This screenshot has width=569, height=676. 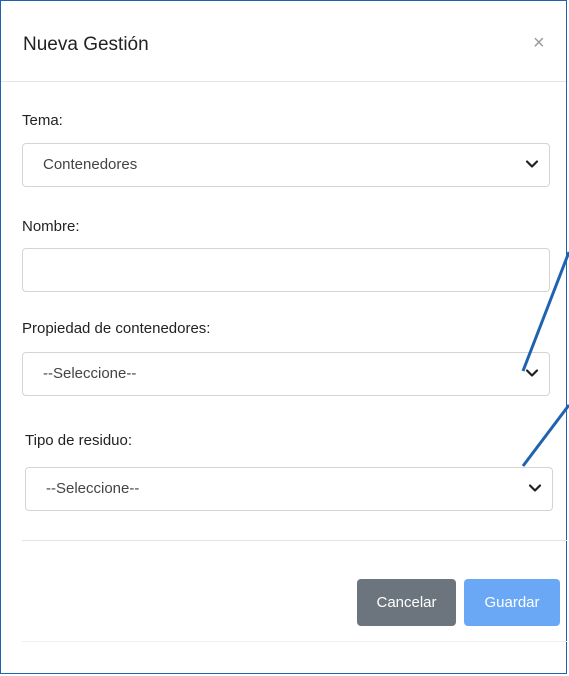 I want to click on annotation-arrow-propiedad, so click(x=545, y=311).